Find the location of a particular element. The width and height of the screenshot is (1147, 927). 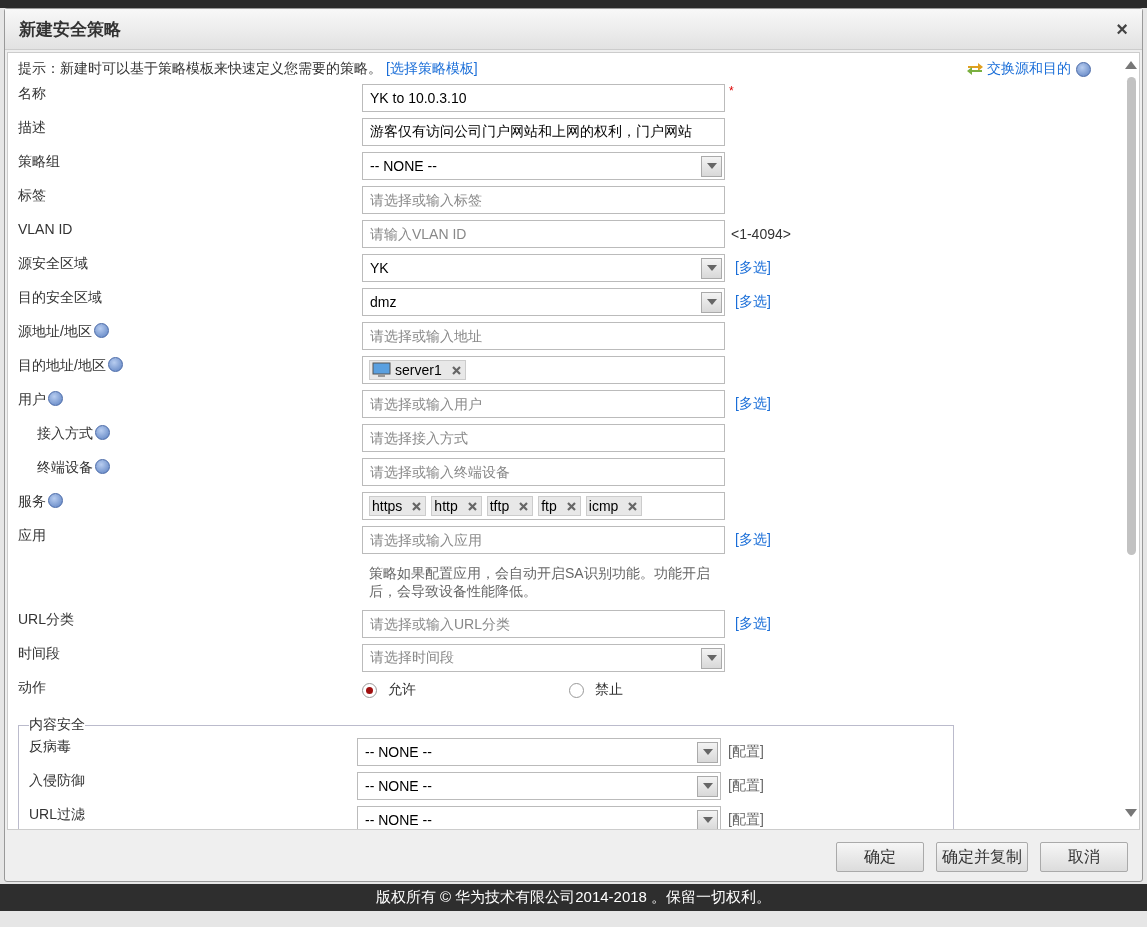

field-label: URL过滤 is located at coordinates (57, 815).